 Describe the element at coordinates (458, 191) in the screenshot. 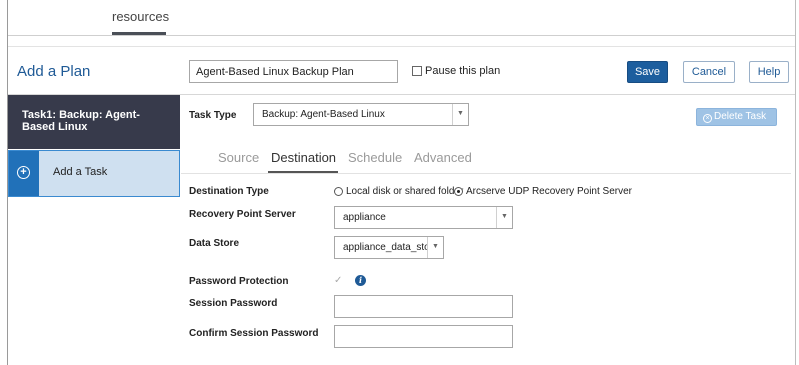

I see `radio-recovery-point-server` at that location.